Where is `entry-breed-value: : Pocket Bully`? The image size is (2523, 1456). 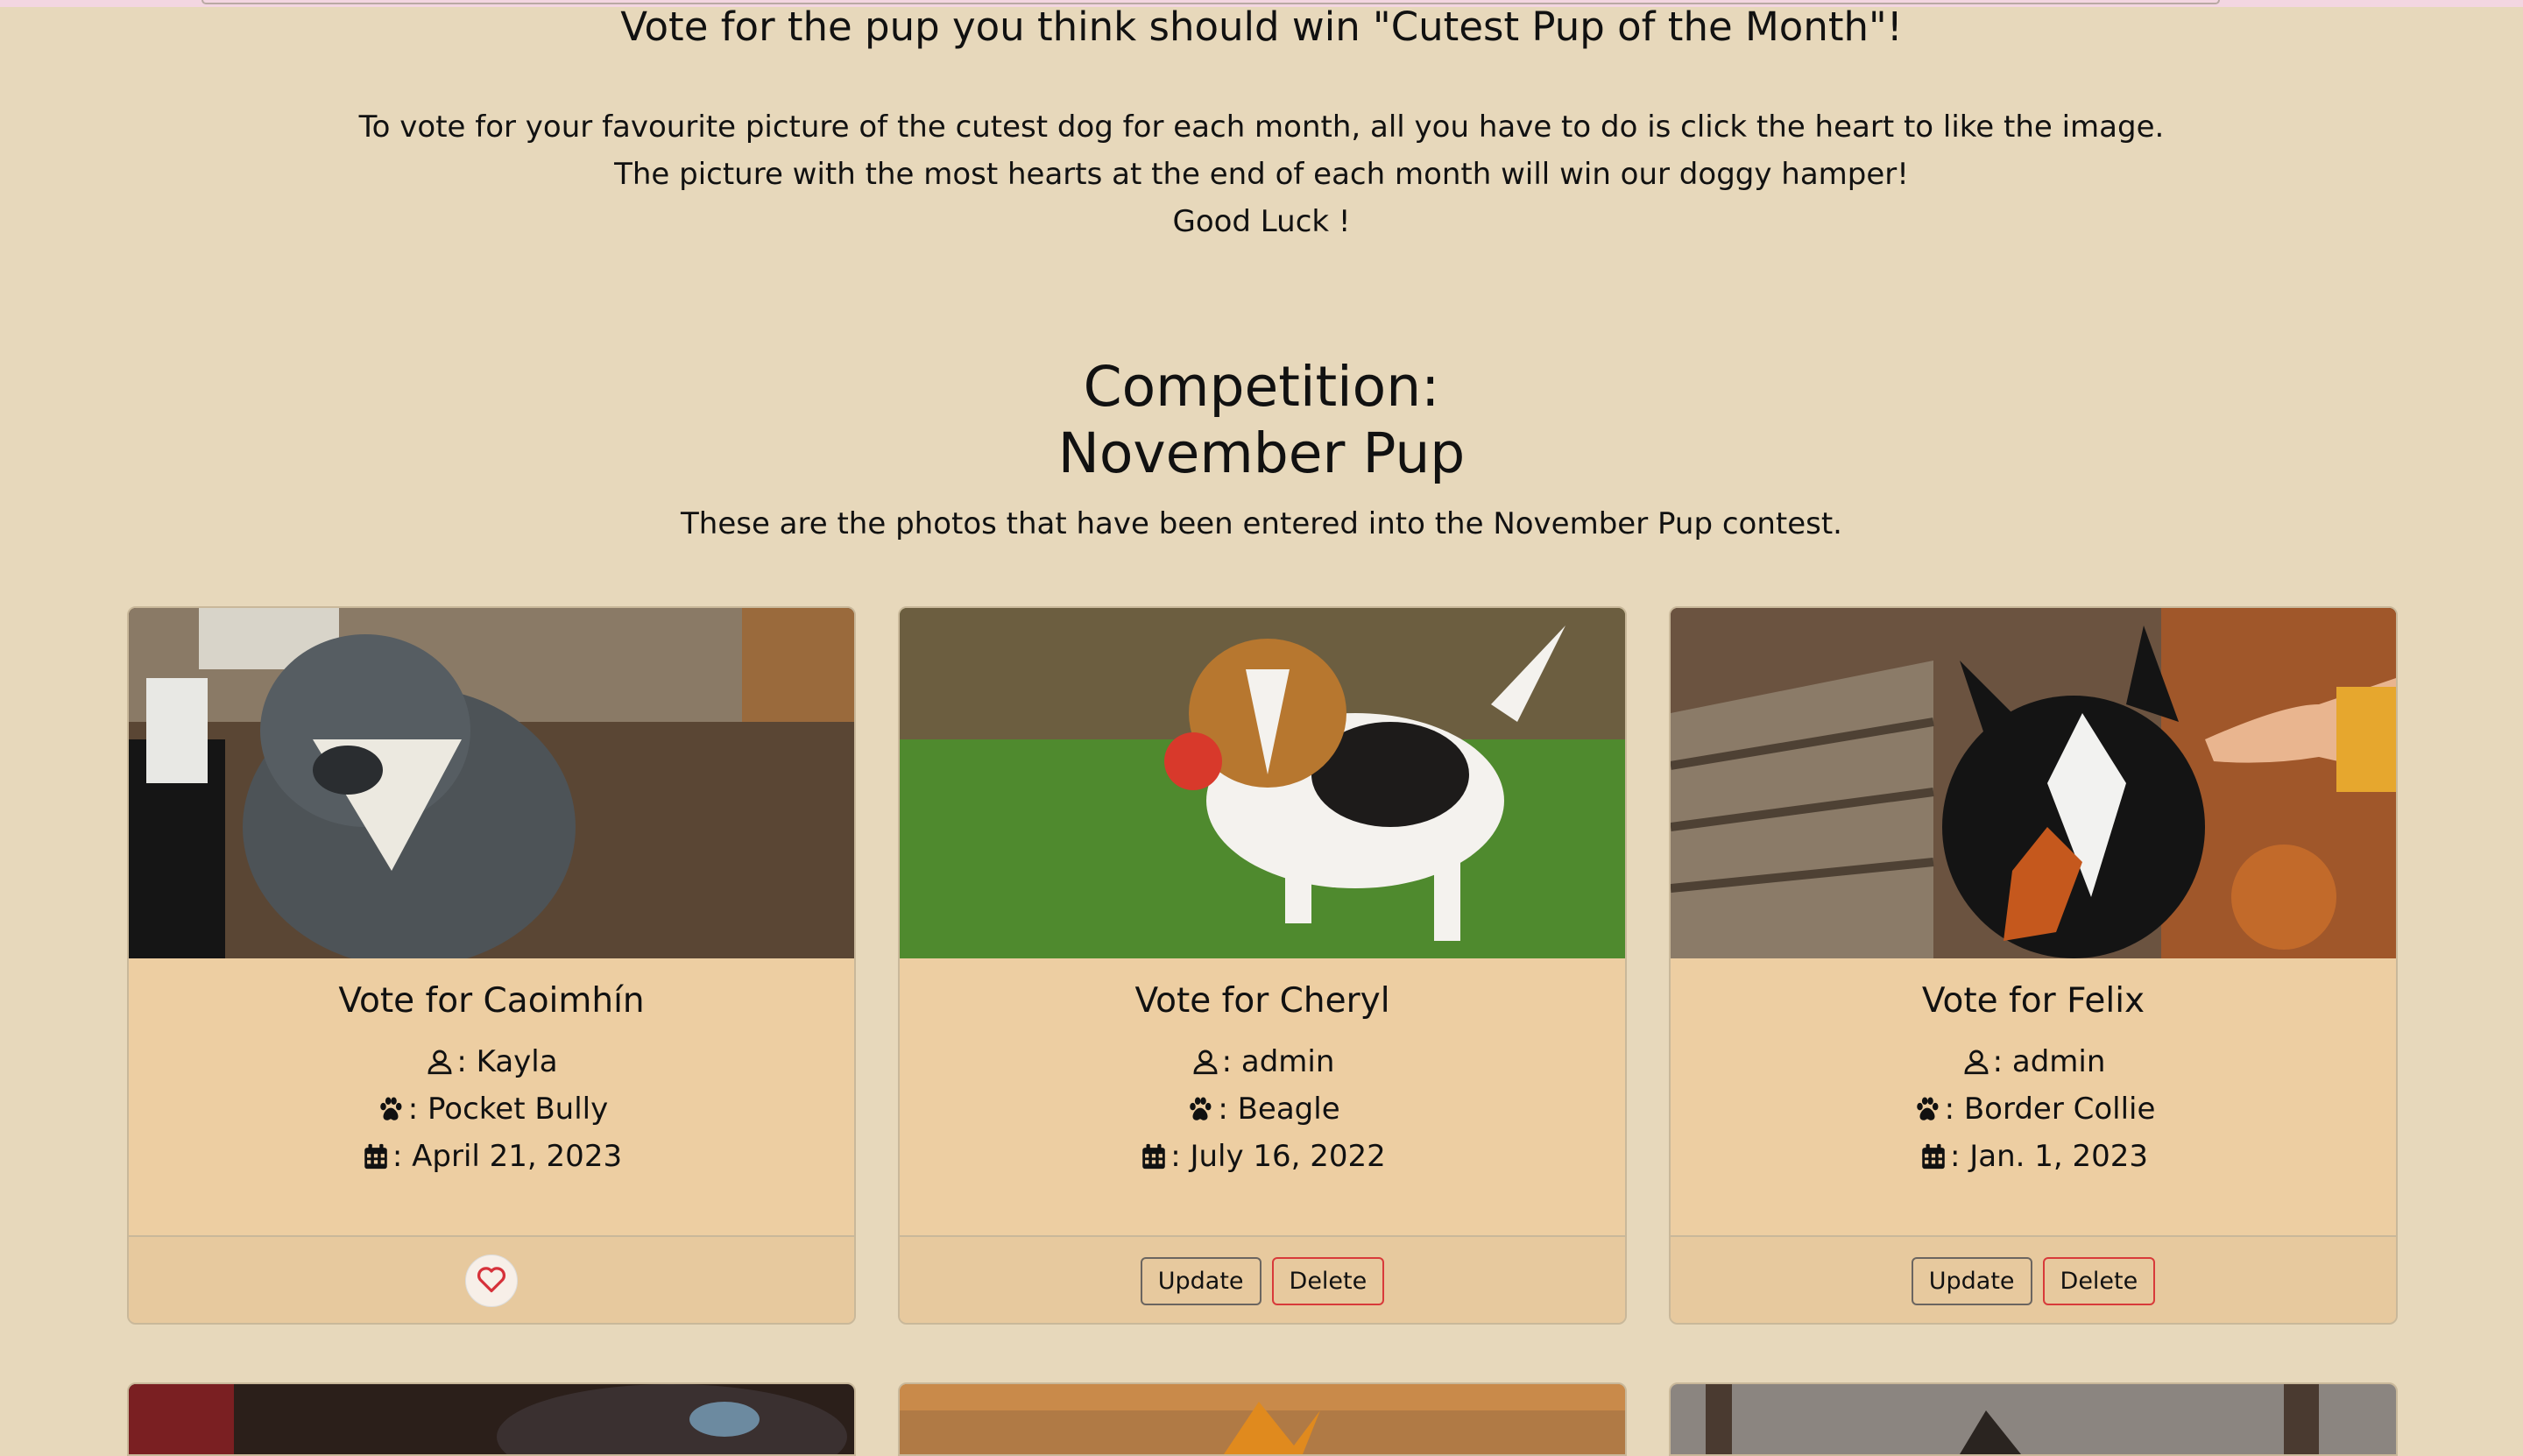
entry-breed-value: : Pocket Bully is located at coordinates (508, 1109).